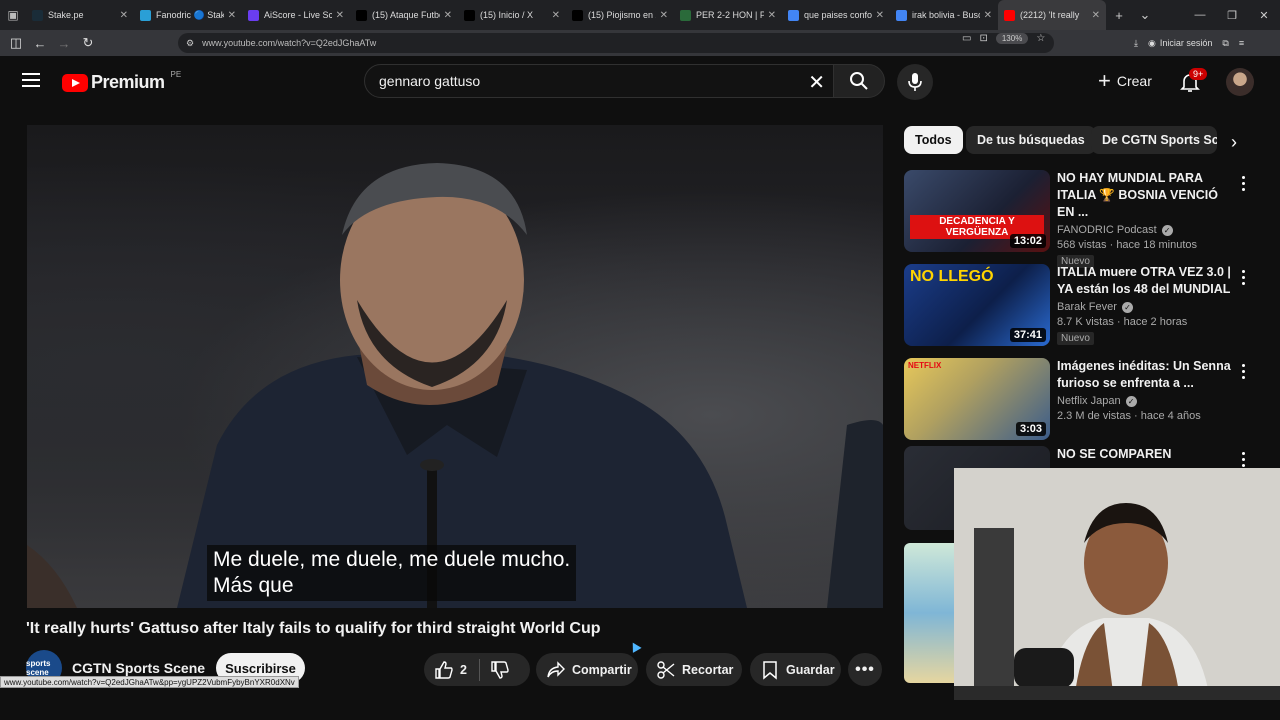  What do you see at coordinates (13, 15) in the screenshot?
I see `tab-actions-icon: ▣` at bounding box center [13, 15].